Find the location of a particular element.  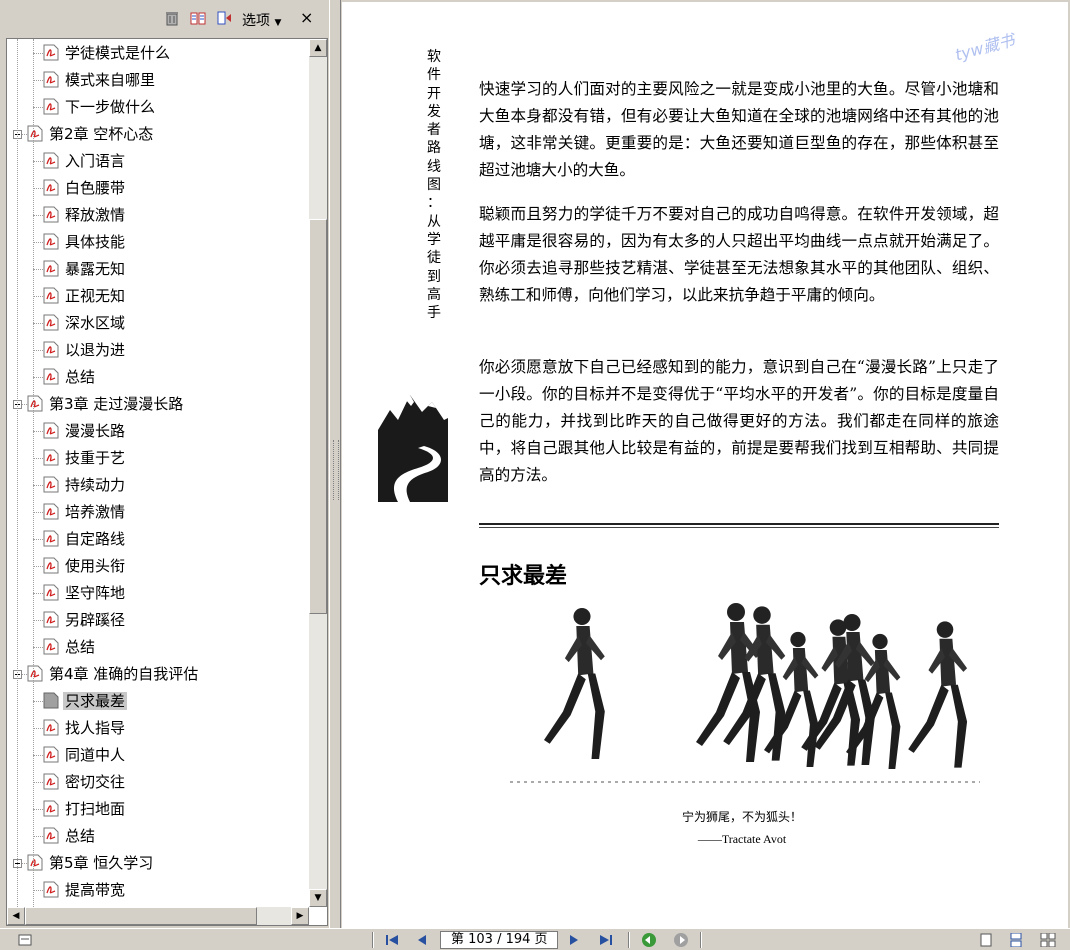

vertical-title-char: 从 is located at coordinates (434, 221).